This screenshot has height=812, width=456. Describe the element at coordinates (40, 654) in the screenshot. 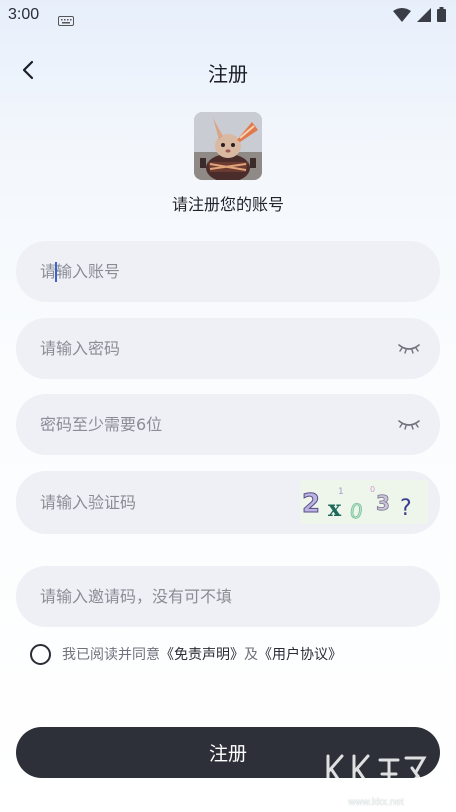

I see `agree-checkbox` at that location.